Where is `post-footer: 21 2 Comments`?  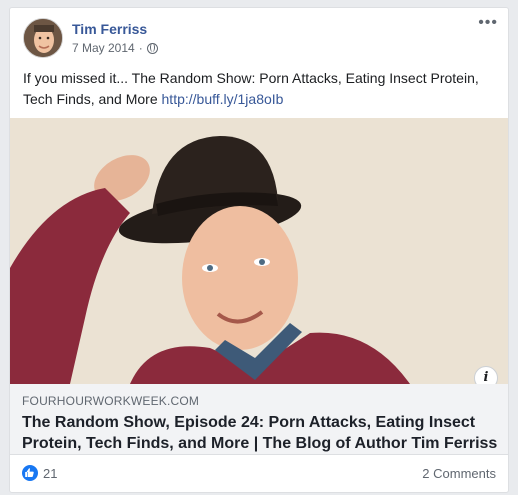
post-footer: 21 2 Comments is located at coordinates (259, 473).